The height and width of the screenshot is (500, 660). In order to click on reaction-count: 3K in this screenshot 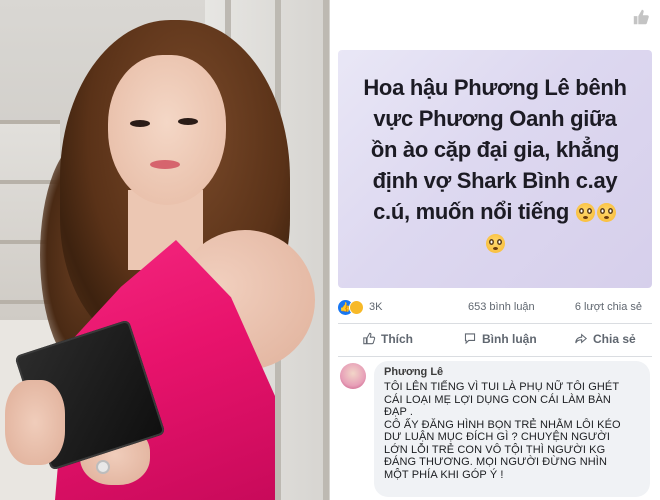, I will do `click(375, 307)`.